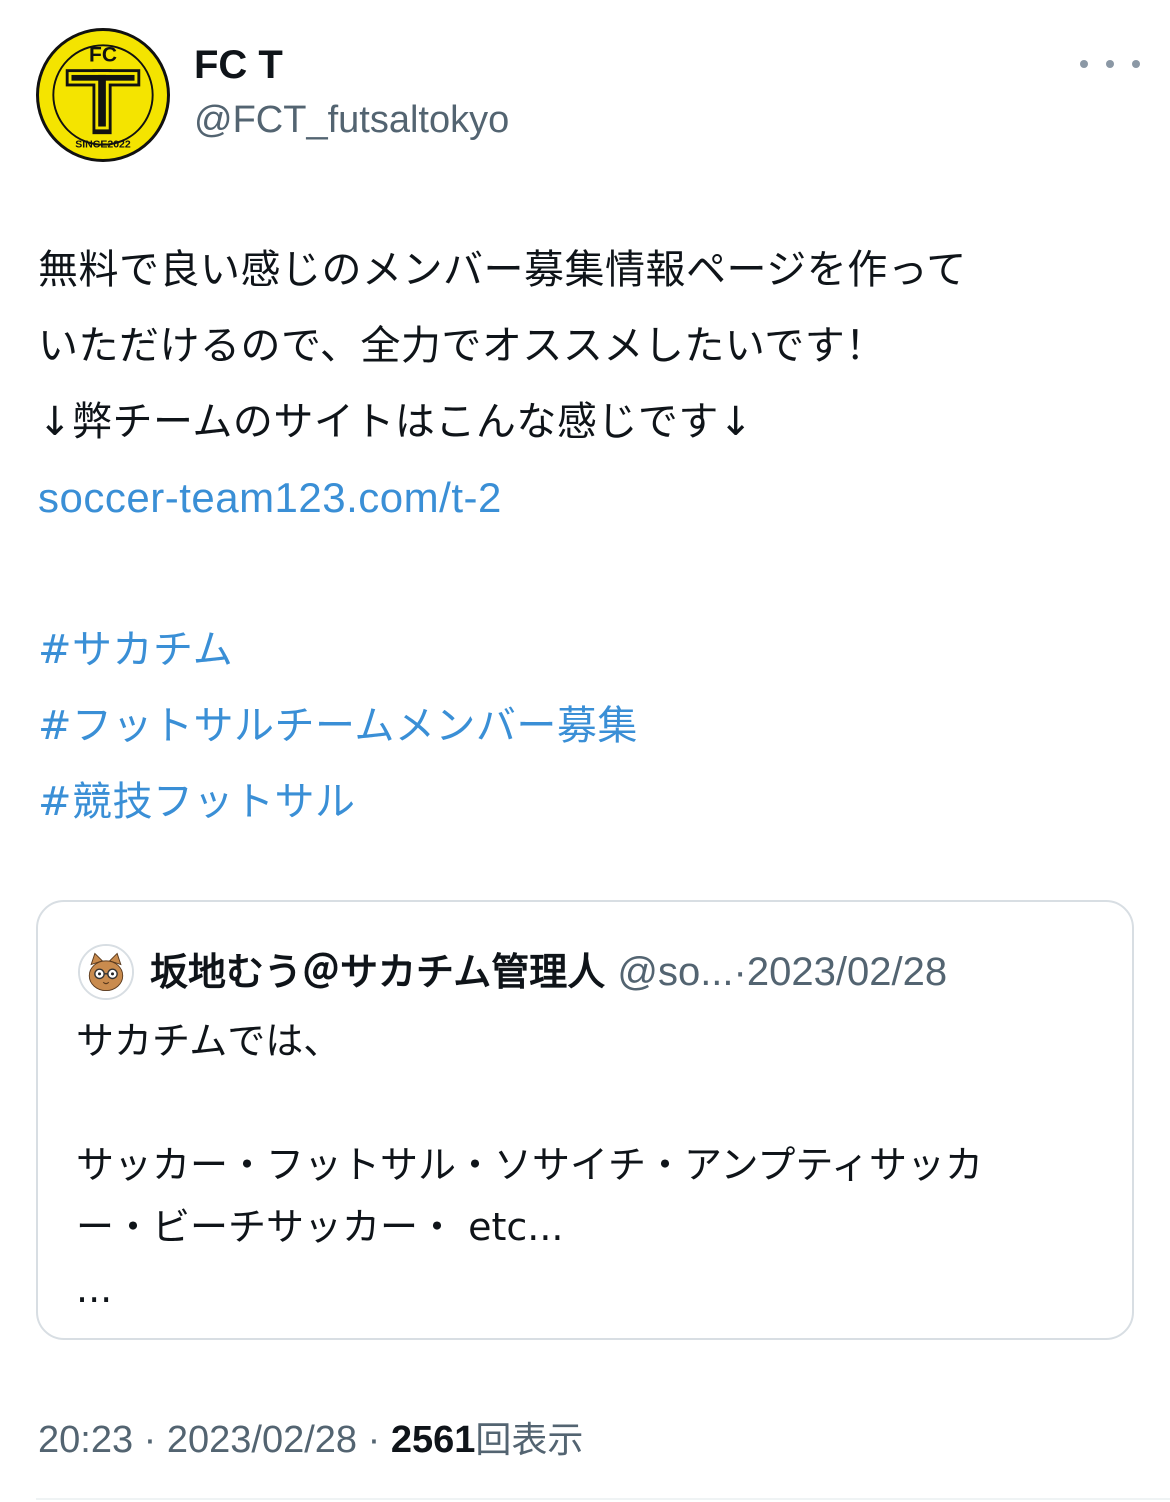 Image resolution: width=1170 pixels, height=1502 pixels. I want to click on divider, so click(603, 1499).